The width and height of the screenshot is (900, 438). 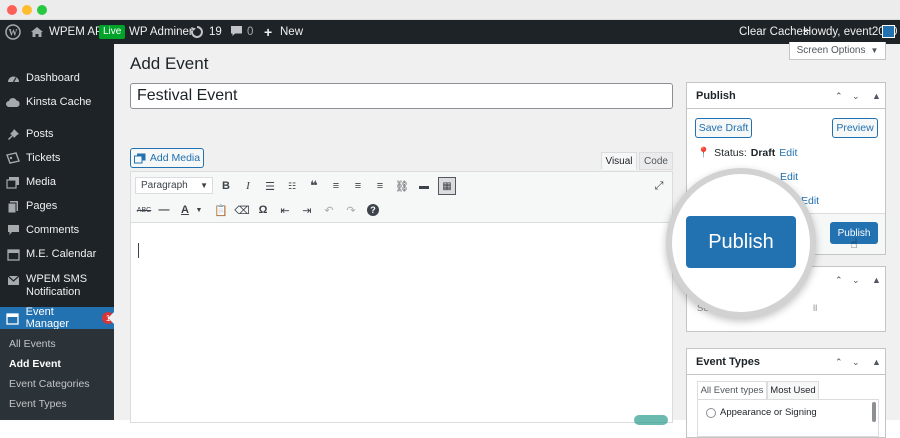 What do you see at coordinates (250, 32) in the screenshot?
I see `comments-count: 0` at bounding box center [250, 32].